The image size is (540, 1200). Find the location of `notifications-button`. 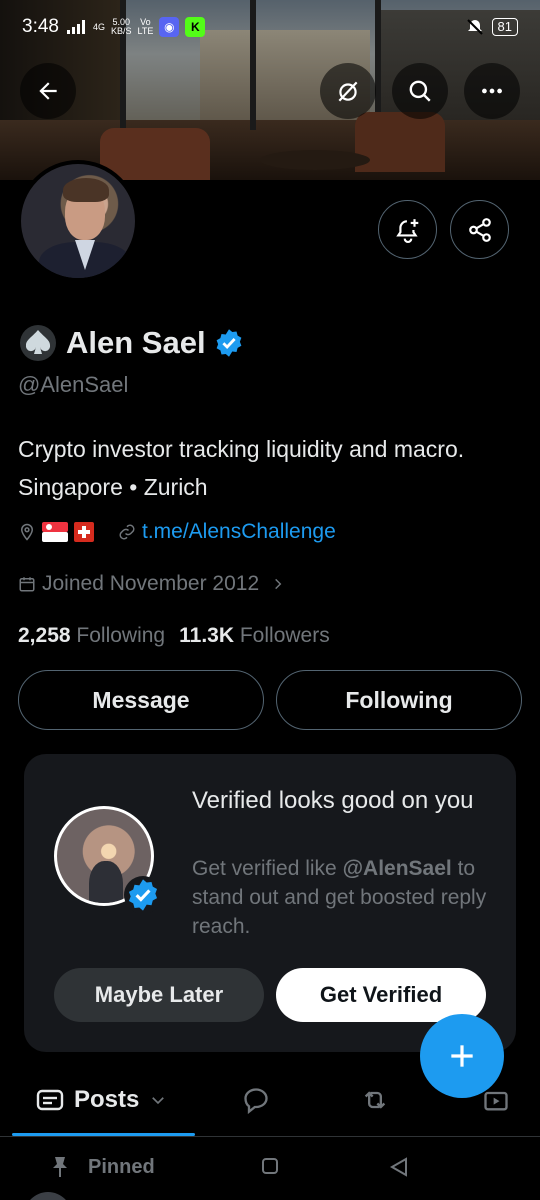

notifications-button is located at coordinates (407, 229).